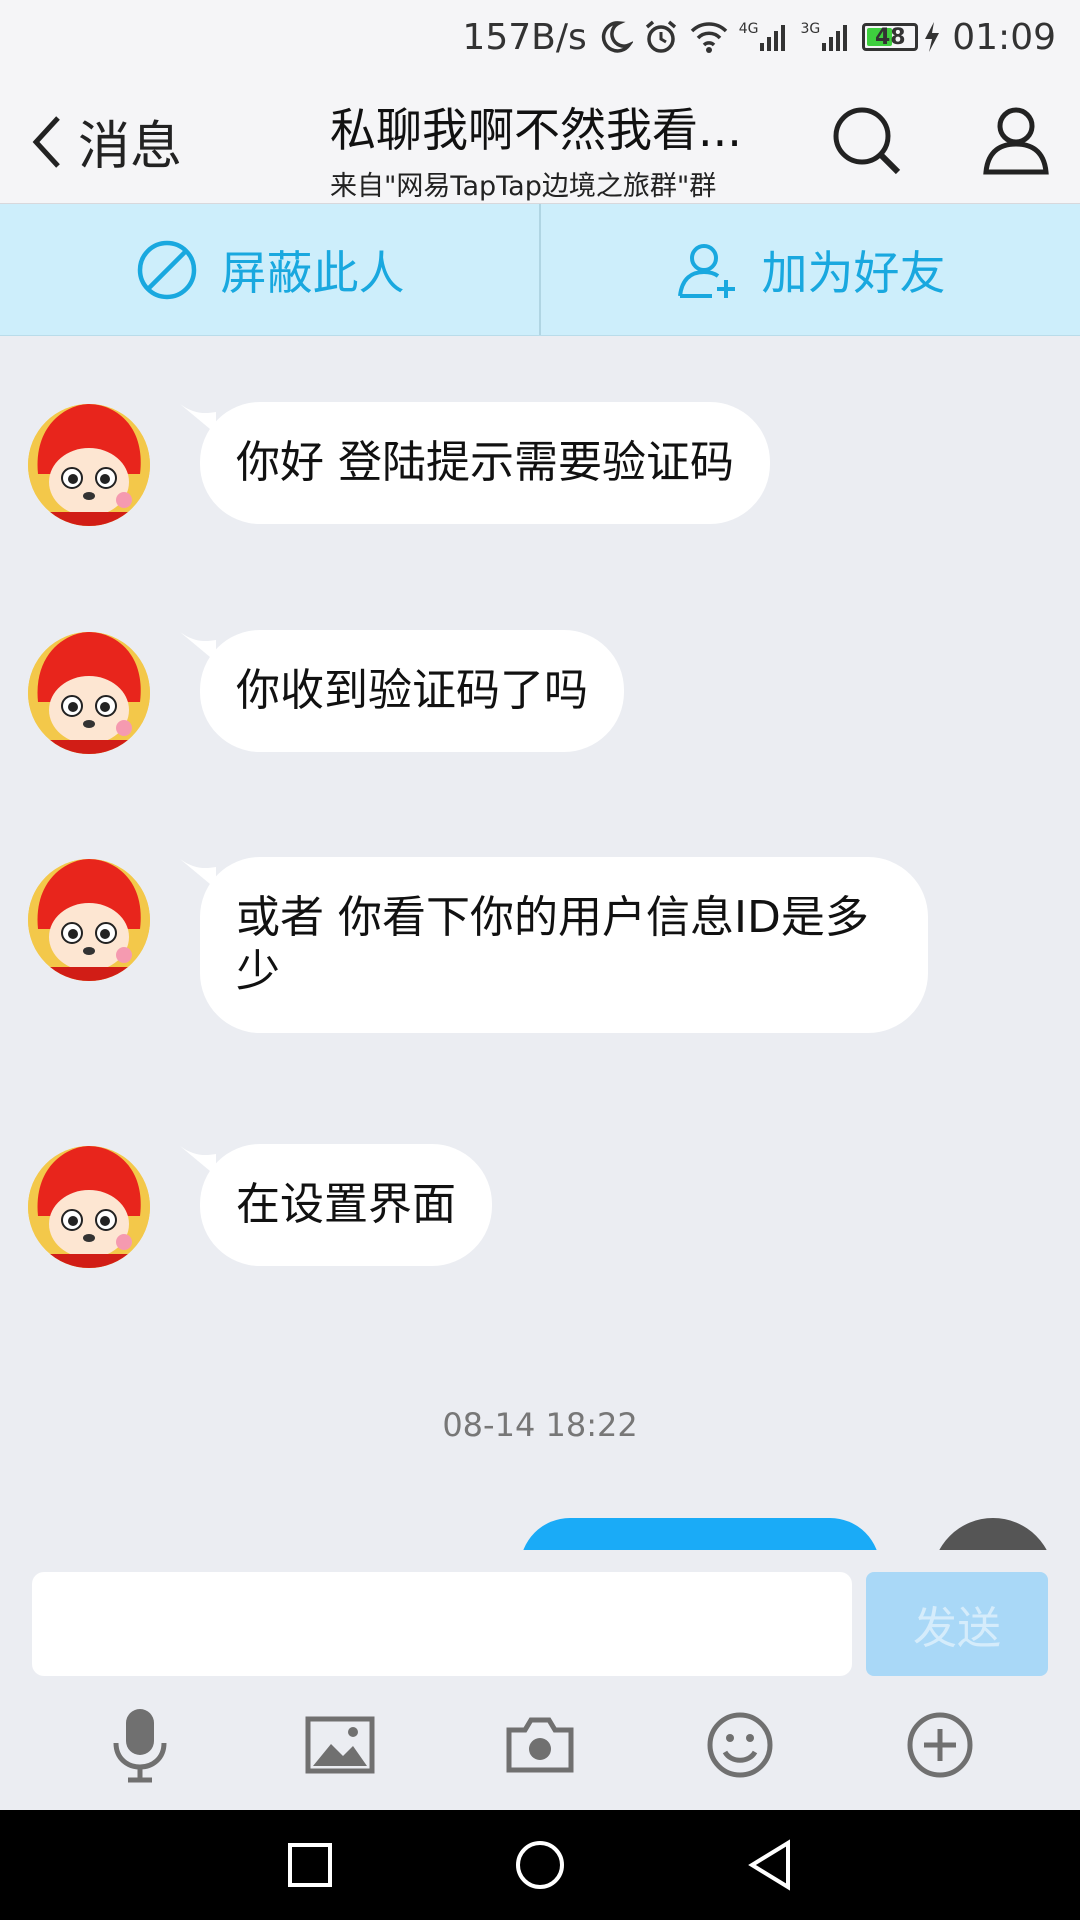 The image size is (1080, 1920). I want to click on add-friend-label: 加为好友, so click(853, 272).